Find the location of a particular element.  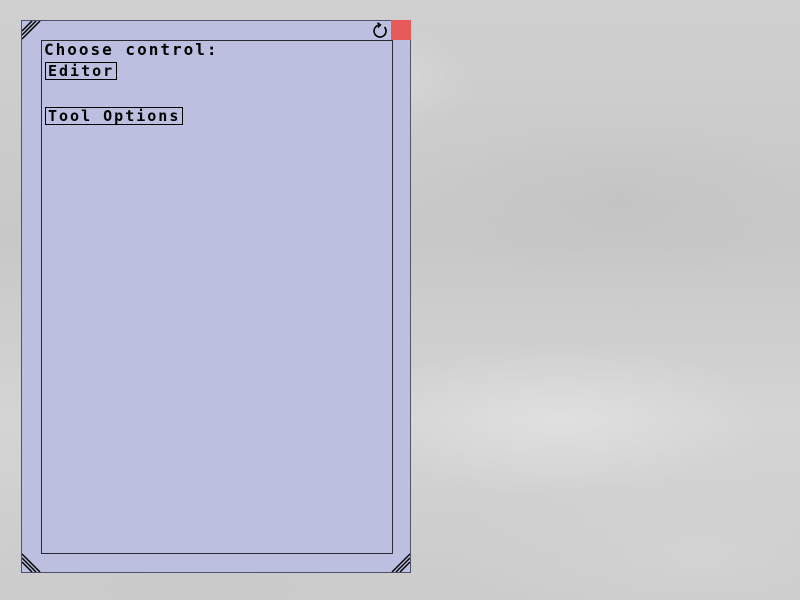

refresh-icon is located at coordinates (380, 31).